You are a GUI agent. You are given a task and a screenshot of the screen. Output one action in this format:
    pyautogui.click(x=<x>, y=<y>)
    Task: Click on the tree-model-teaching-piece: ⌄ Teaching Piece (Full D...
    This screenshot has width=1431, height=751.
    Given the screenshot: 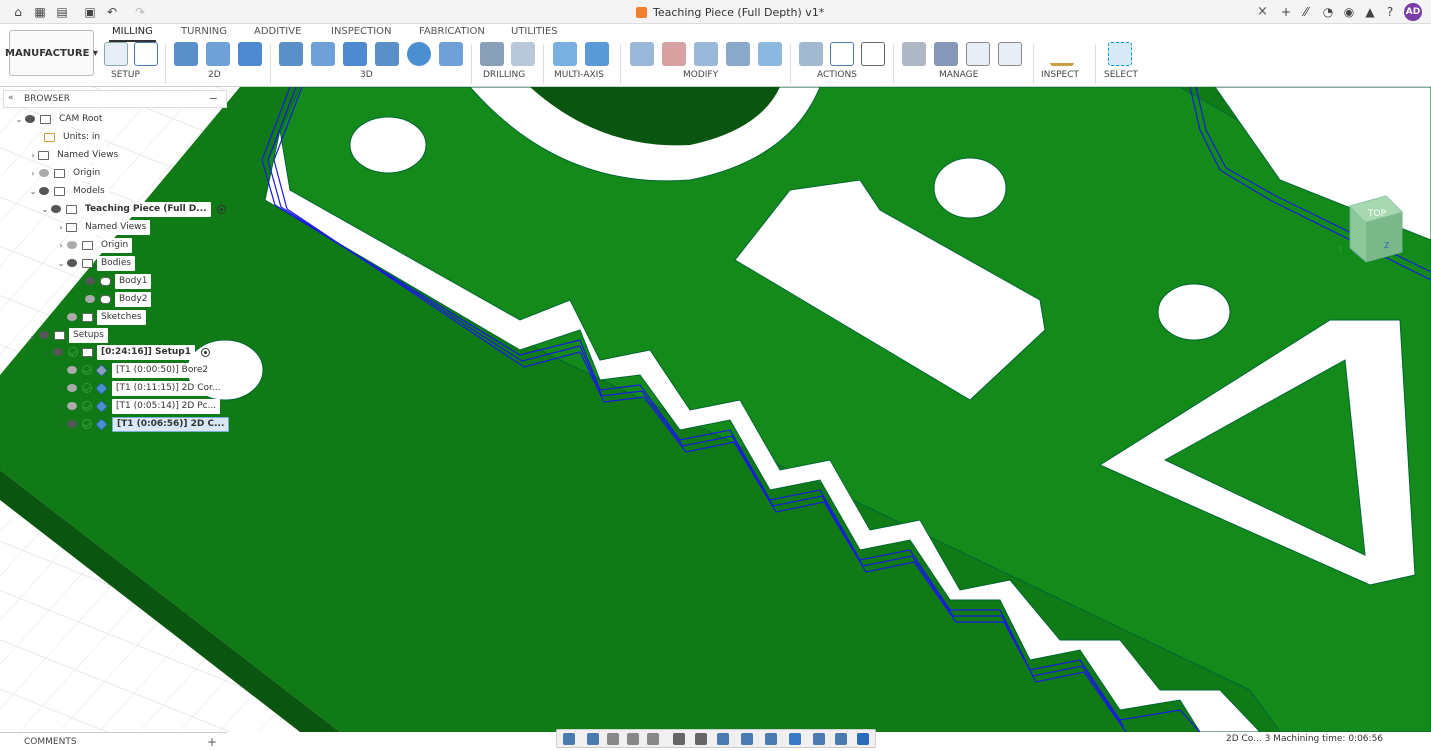 What is the action you would take?
    pyautogui.click(x=133, y=209)
    